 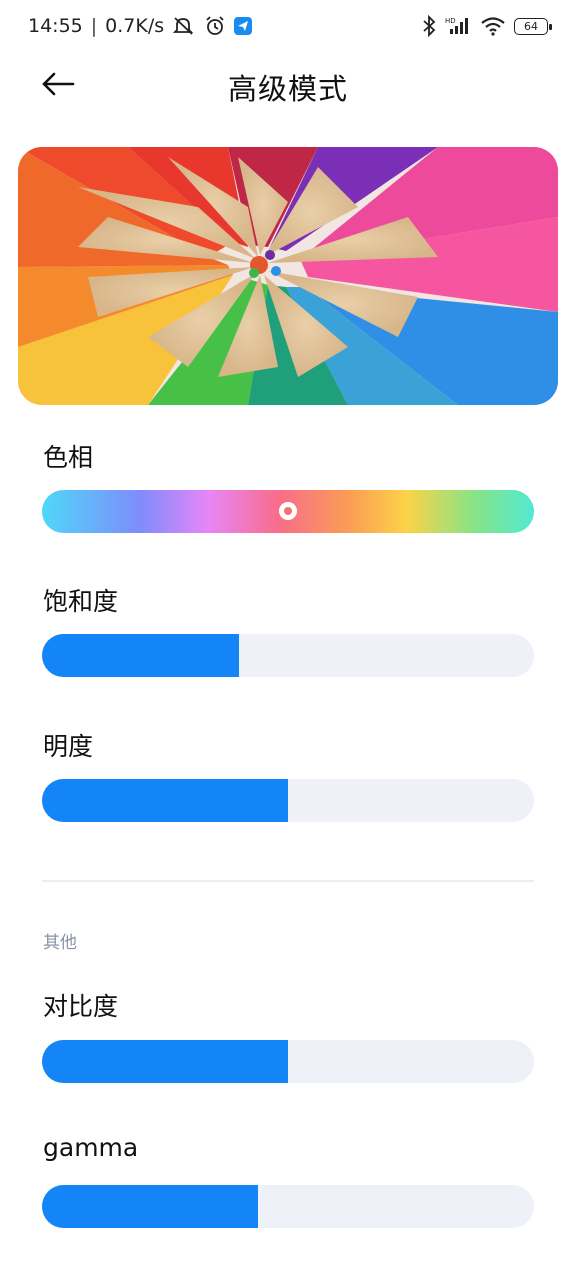 I want to click on battery-indicator: 64, so click(x=533, y=26).